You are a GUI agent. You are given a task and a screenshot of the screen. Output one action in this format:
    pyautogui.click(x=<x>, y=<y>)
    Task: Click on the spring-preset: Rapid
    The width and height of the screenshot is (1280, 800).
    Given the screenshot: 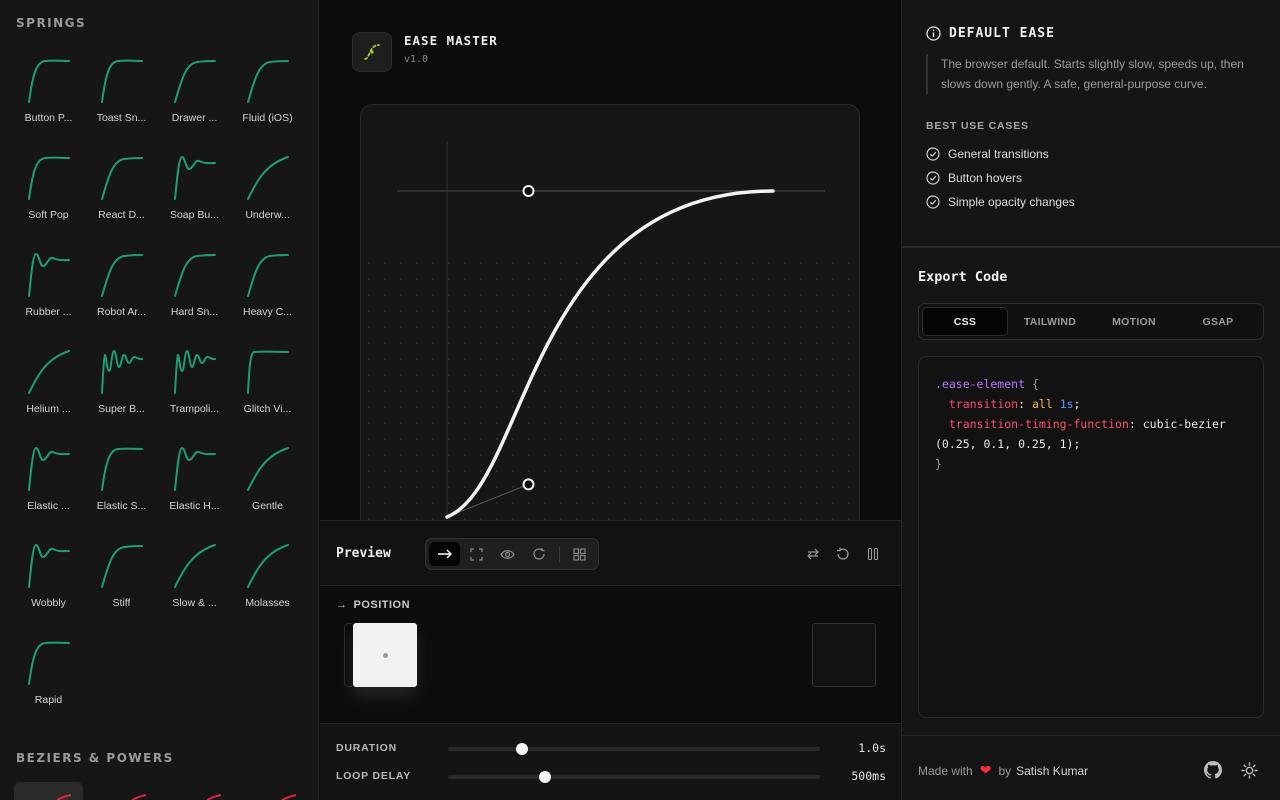 What is the action you would take?
    pyautogui.click(x=48, y=678)
    